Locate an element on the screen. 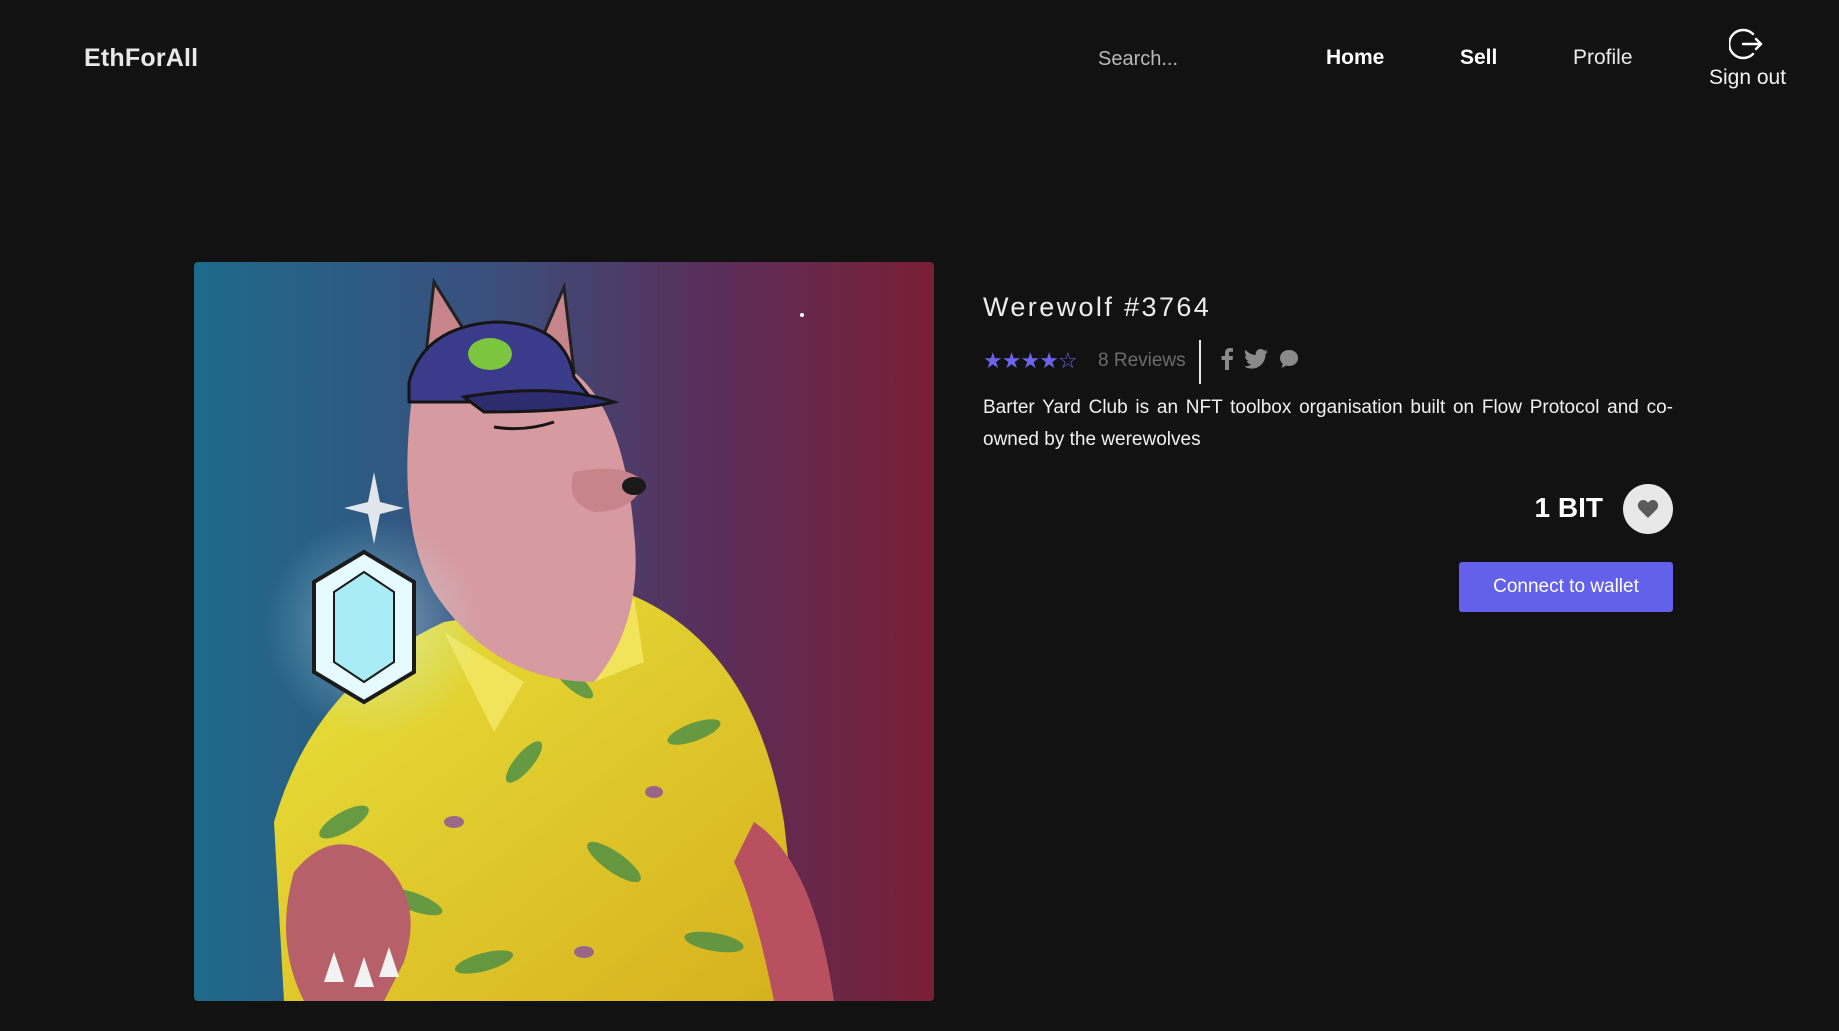  star-empty-icon: ☆ is located at coordinates (1067, 360).